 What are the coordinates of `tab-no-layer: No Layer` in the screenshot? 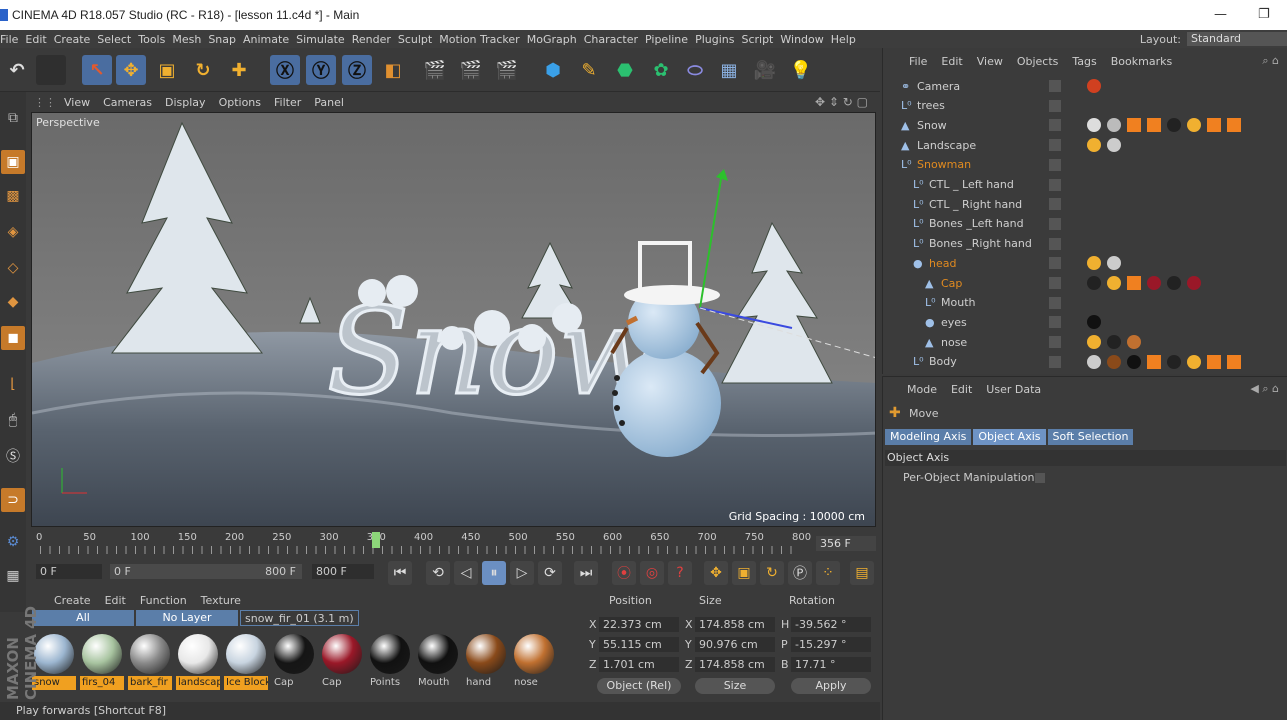 It's located at (187, 618).